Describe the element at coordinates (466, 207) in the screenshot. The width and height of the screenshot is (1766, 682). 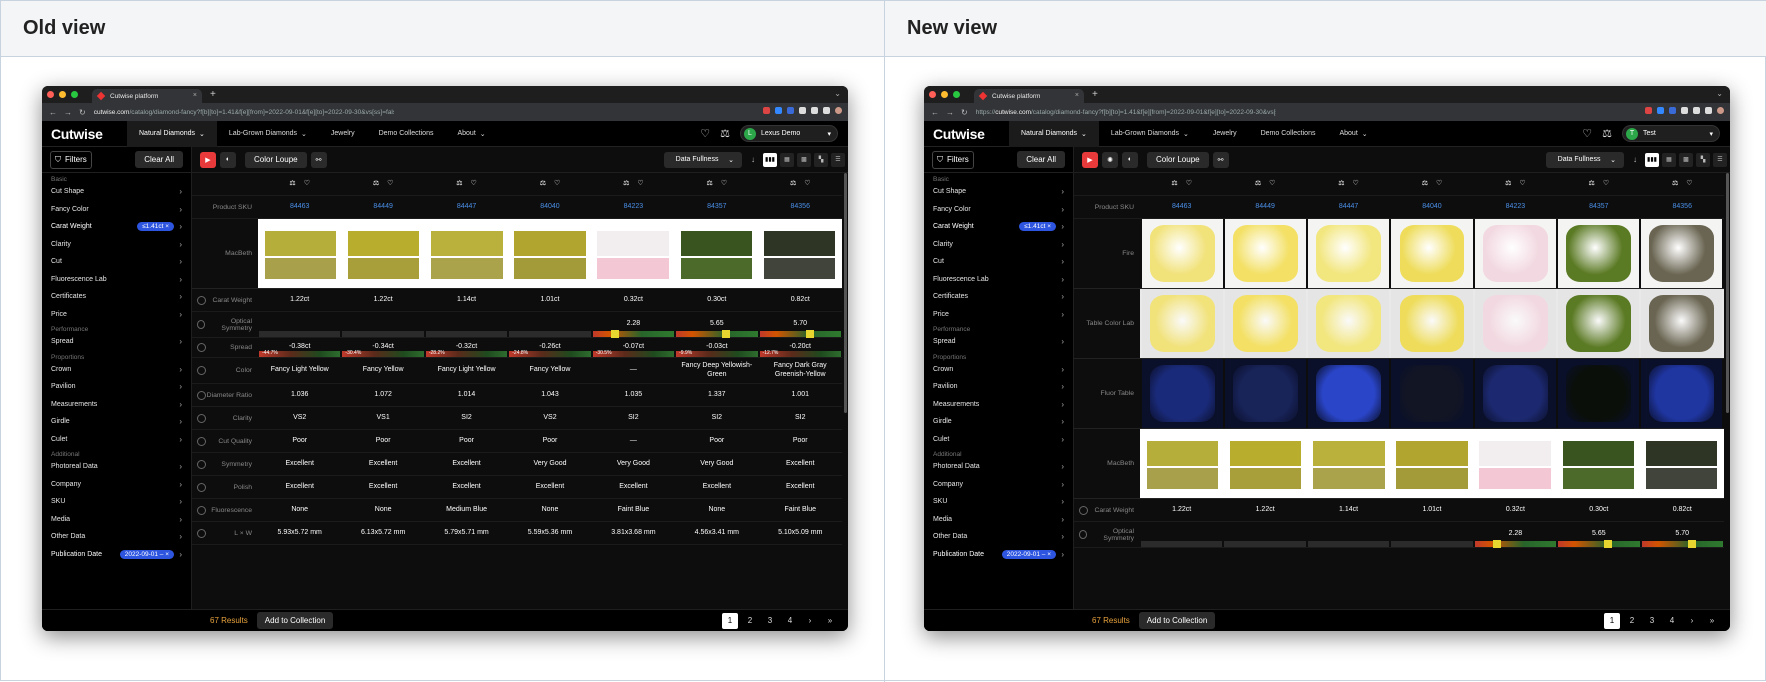
I see `product-sku-link: 84447` at that location.